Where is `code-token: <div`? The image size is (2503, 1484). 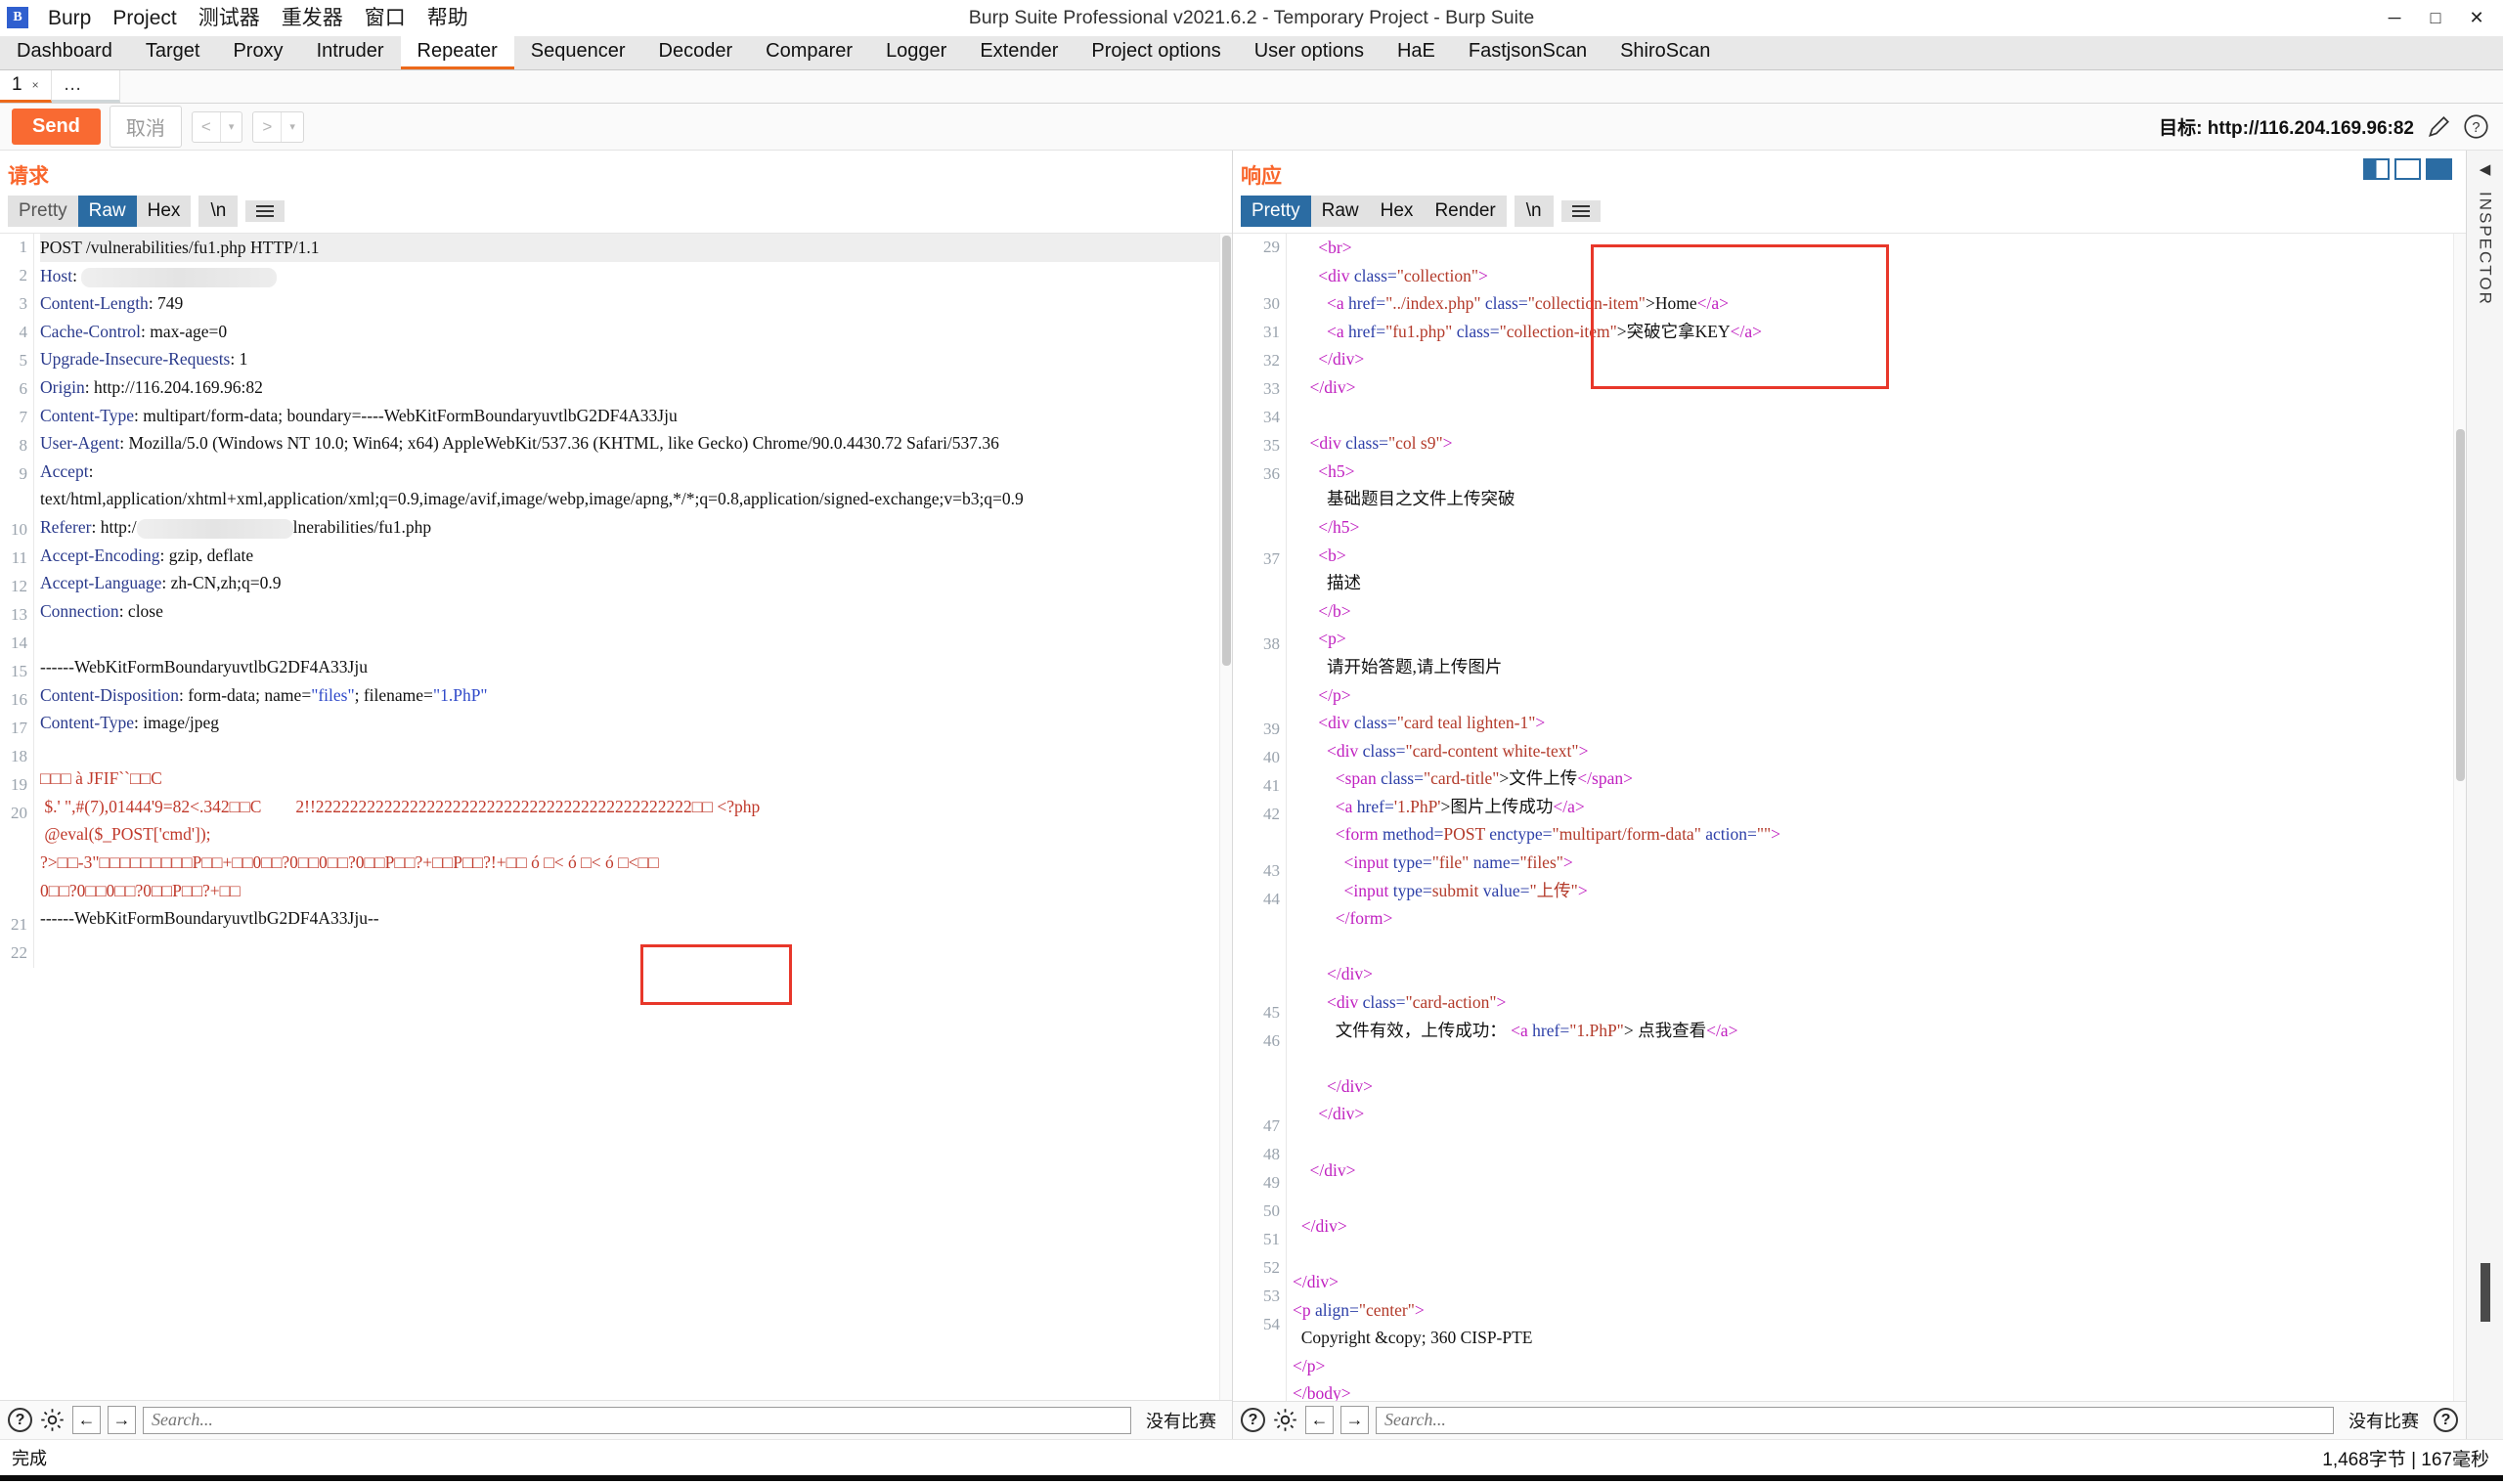 code-token: <div is located at coordinates (1336, 723).